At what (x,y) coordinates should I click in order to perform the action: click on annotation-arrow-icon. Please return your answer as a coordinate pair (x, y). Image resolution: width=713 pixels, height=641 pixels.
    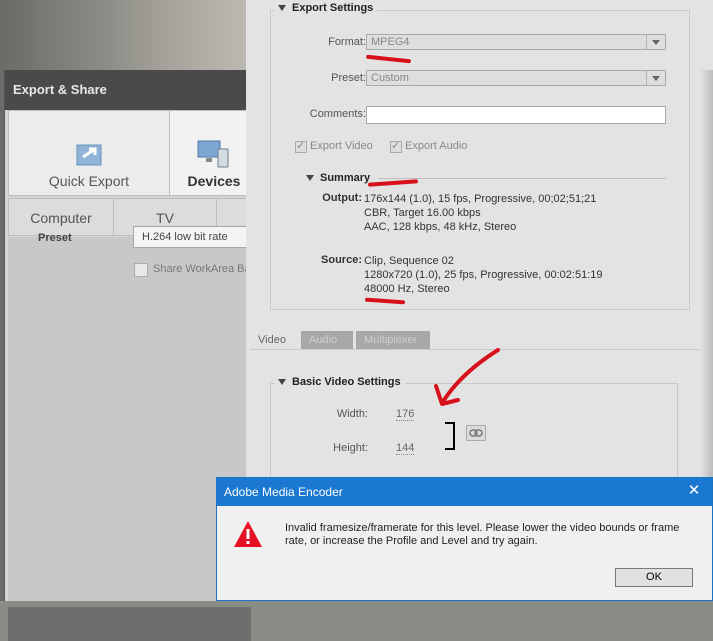
    Looking at the image, I should click on (467, 377).